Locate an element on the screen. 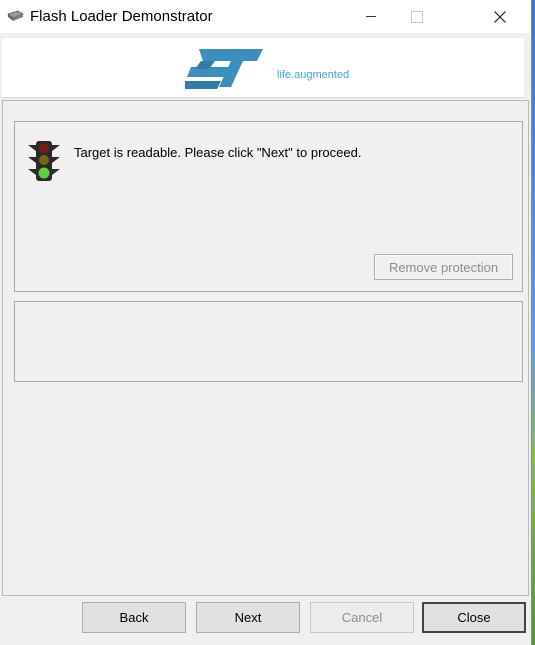 The height and width of the screenshot is (645, 535). traffic-light-icon is located at coordinates (44, 162).